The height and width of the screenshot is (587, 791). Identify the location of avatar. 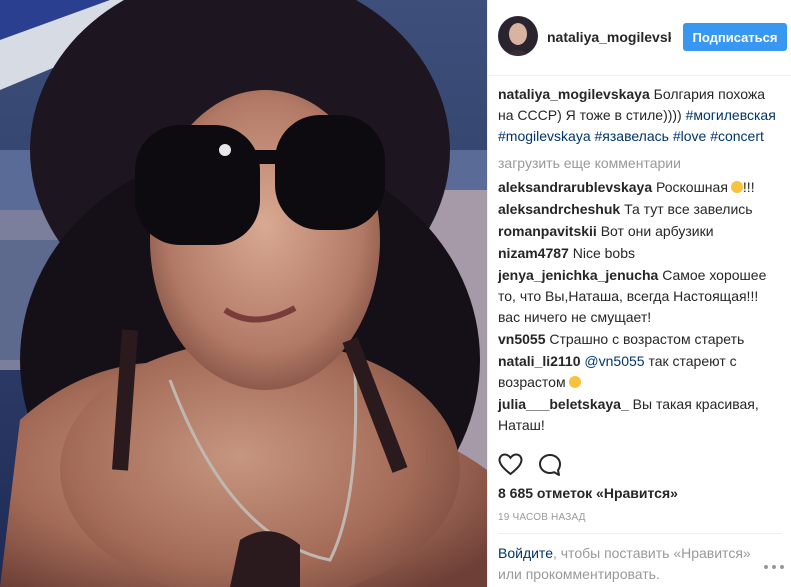
(518, 36).